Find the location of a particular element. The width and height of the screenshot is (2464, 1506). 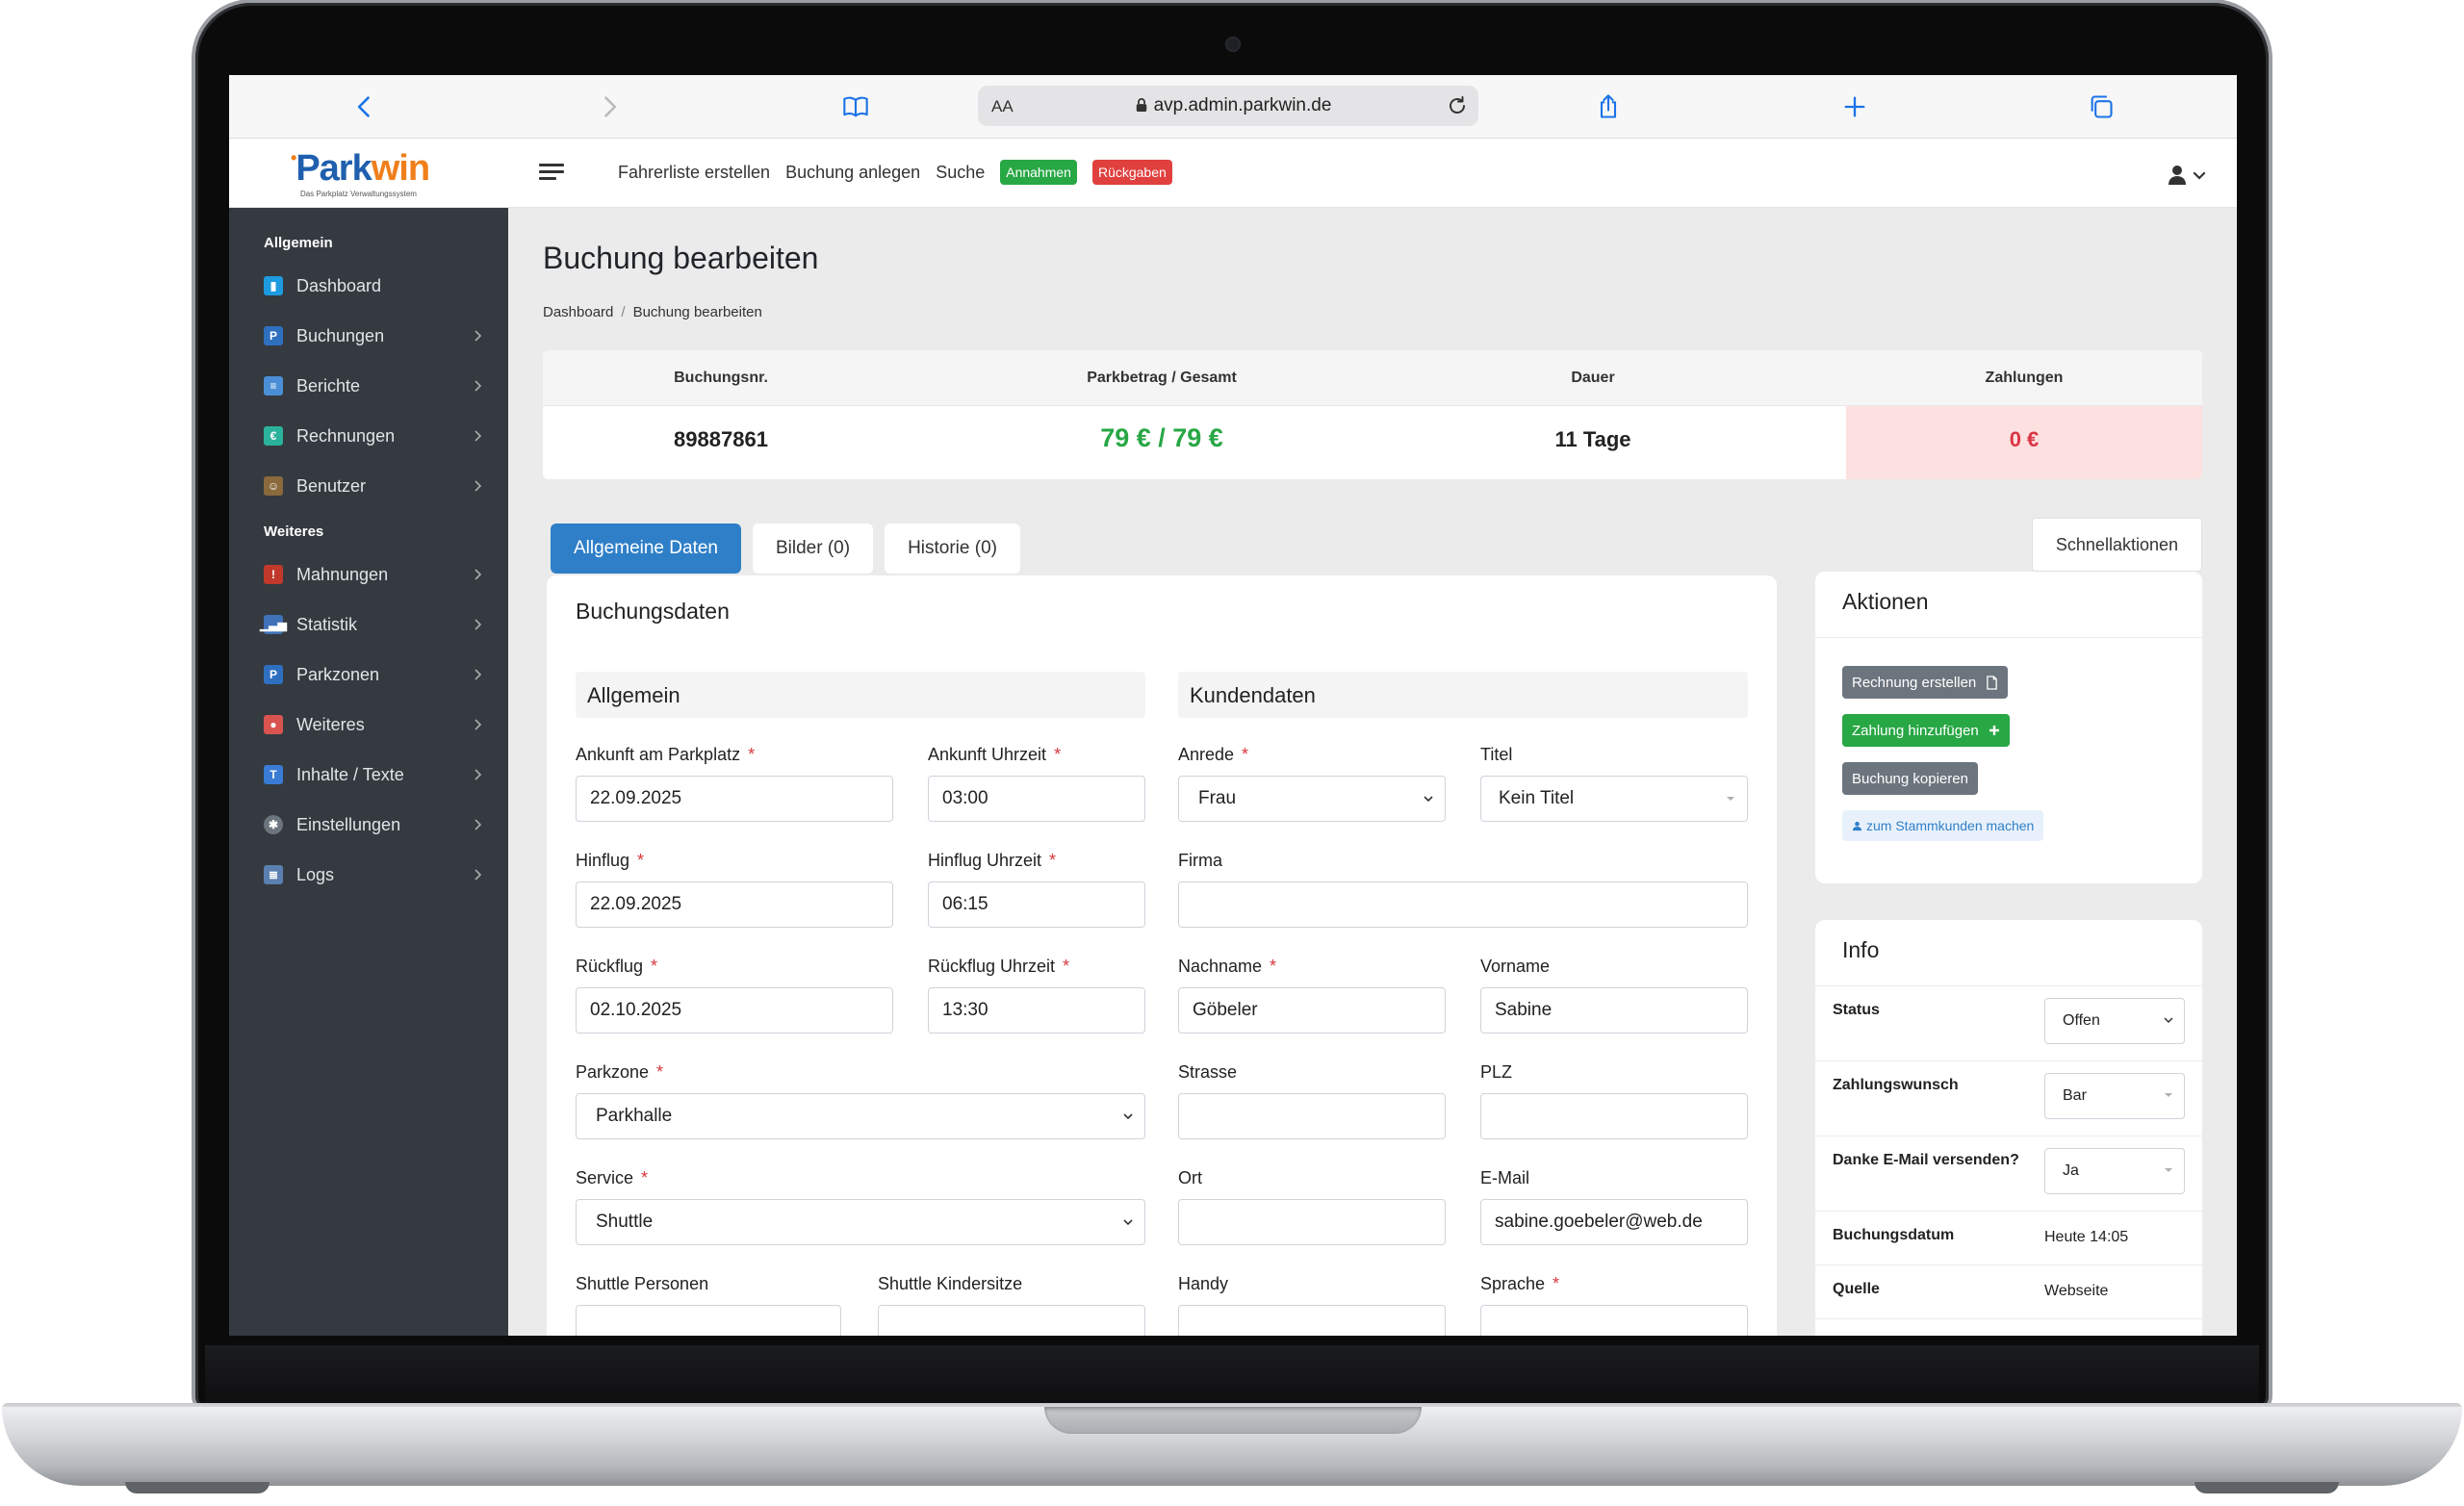

sidebar-item-invoices: € Rechnungen is located at coordinates (374, 435).